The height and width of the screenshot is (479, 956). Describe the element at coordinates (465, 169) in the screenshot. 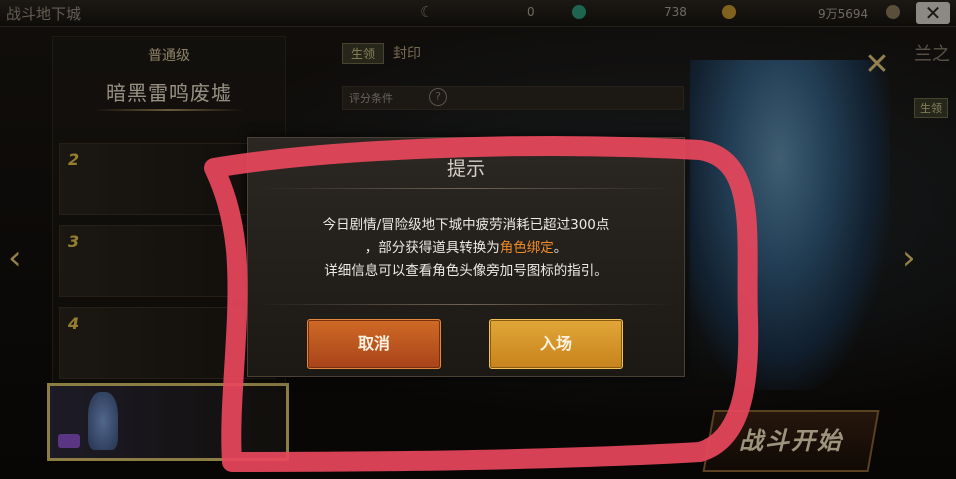

I see `dialog-title: 提示` at that location.